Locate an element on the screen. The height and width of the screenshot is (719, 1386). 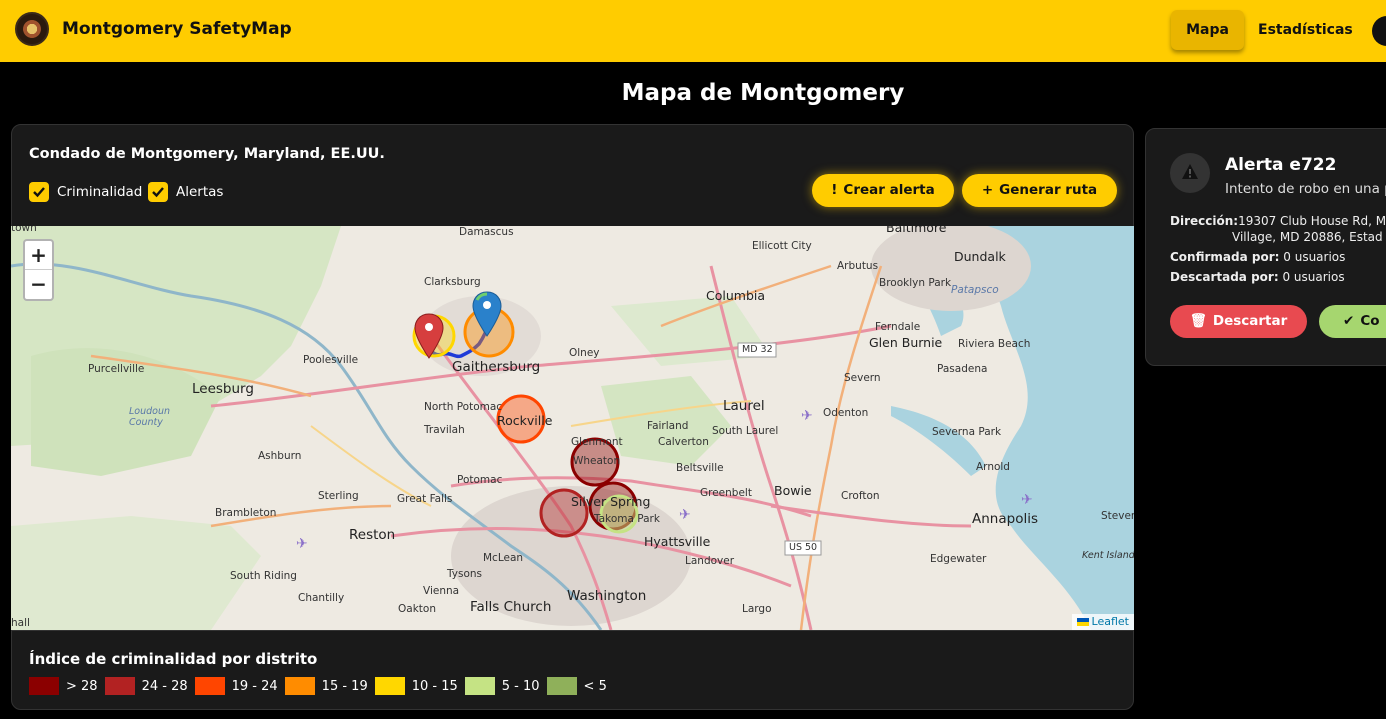
map-label: Beltsville is located at coordinates (700, 468).